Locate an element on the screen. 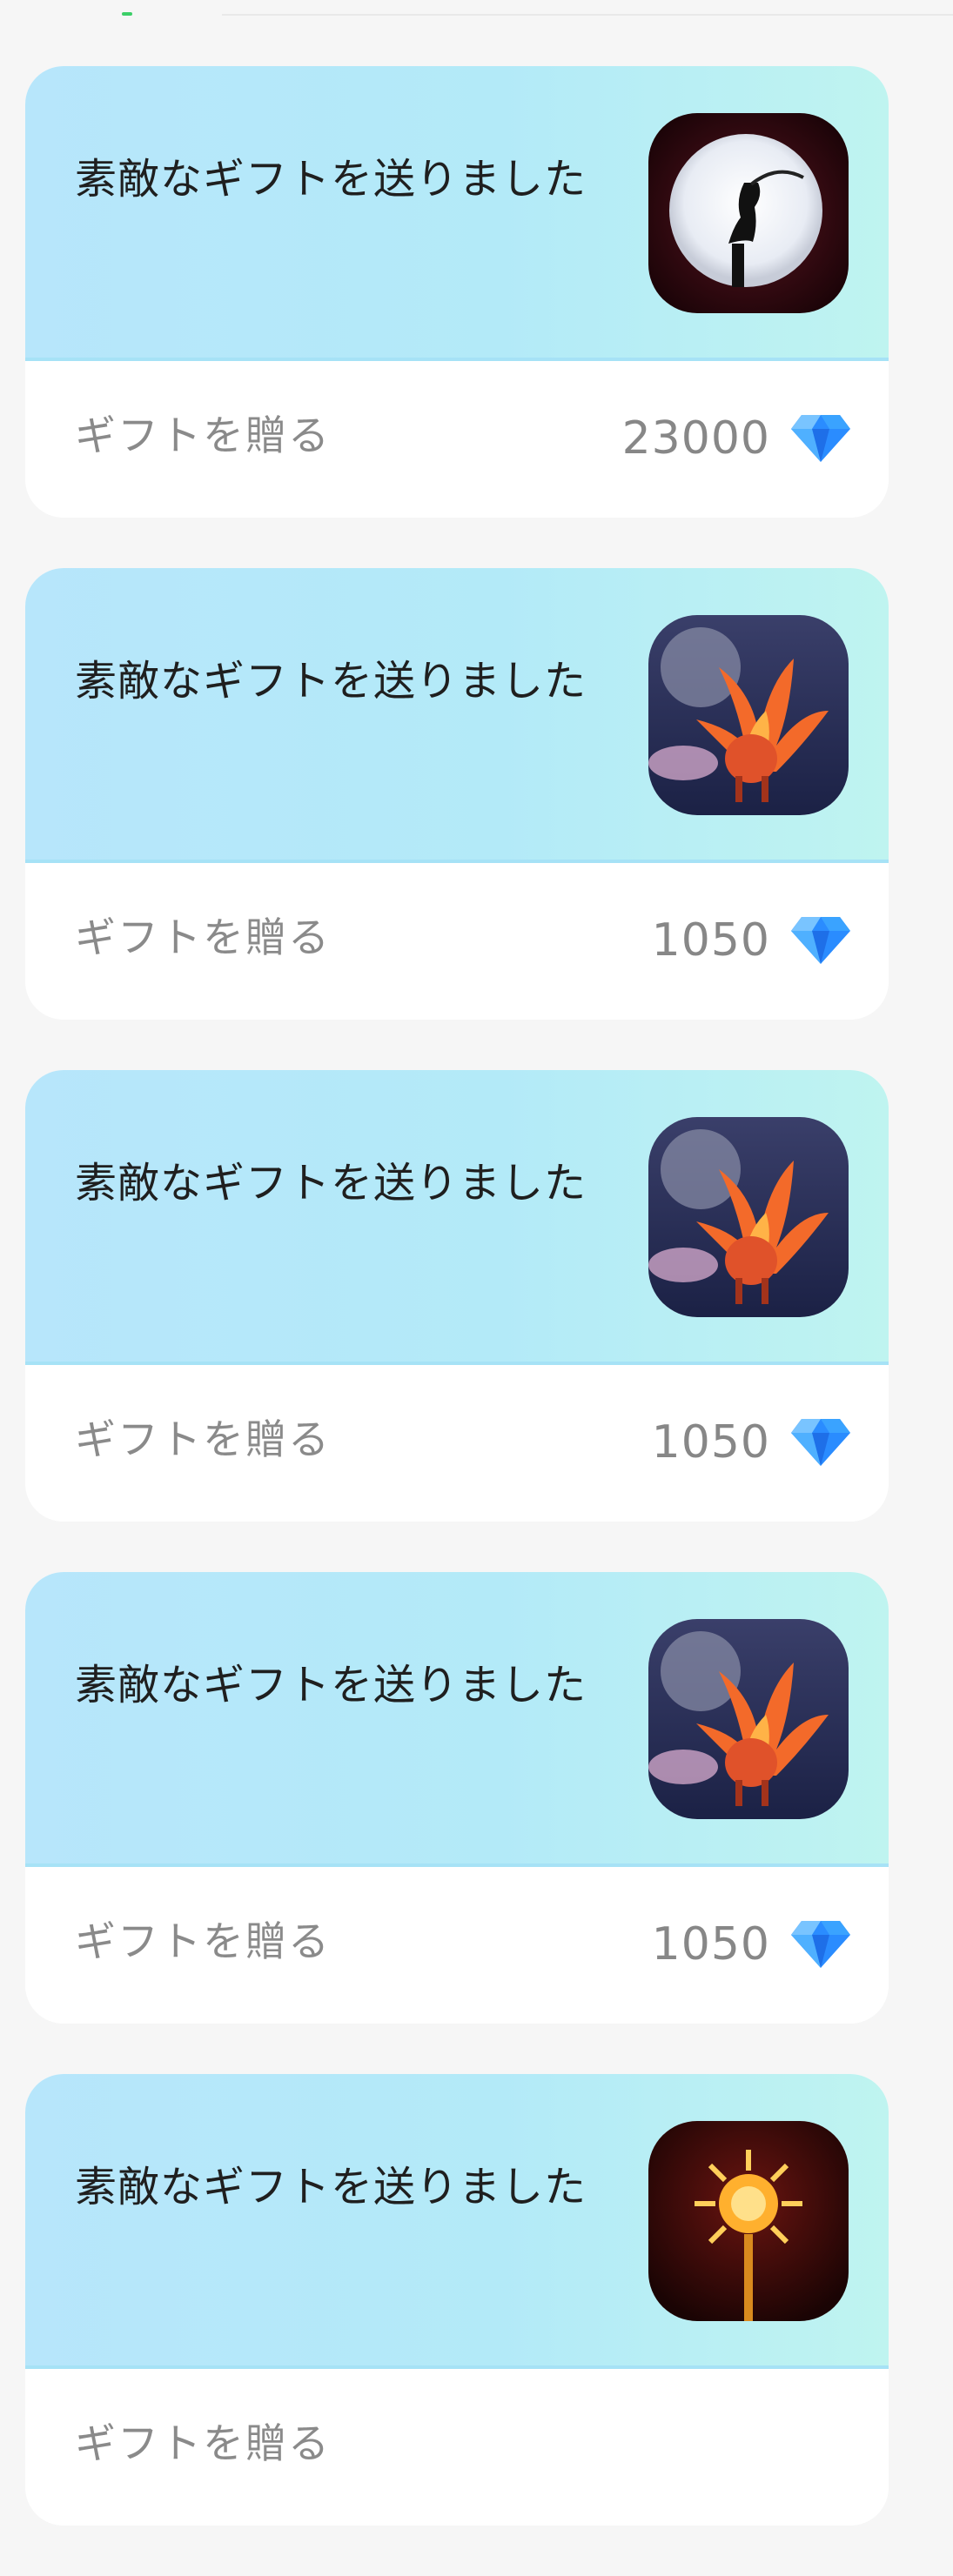  price-value: 23000 is located at coordinates (696, 438).